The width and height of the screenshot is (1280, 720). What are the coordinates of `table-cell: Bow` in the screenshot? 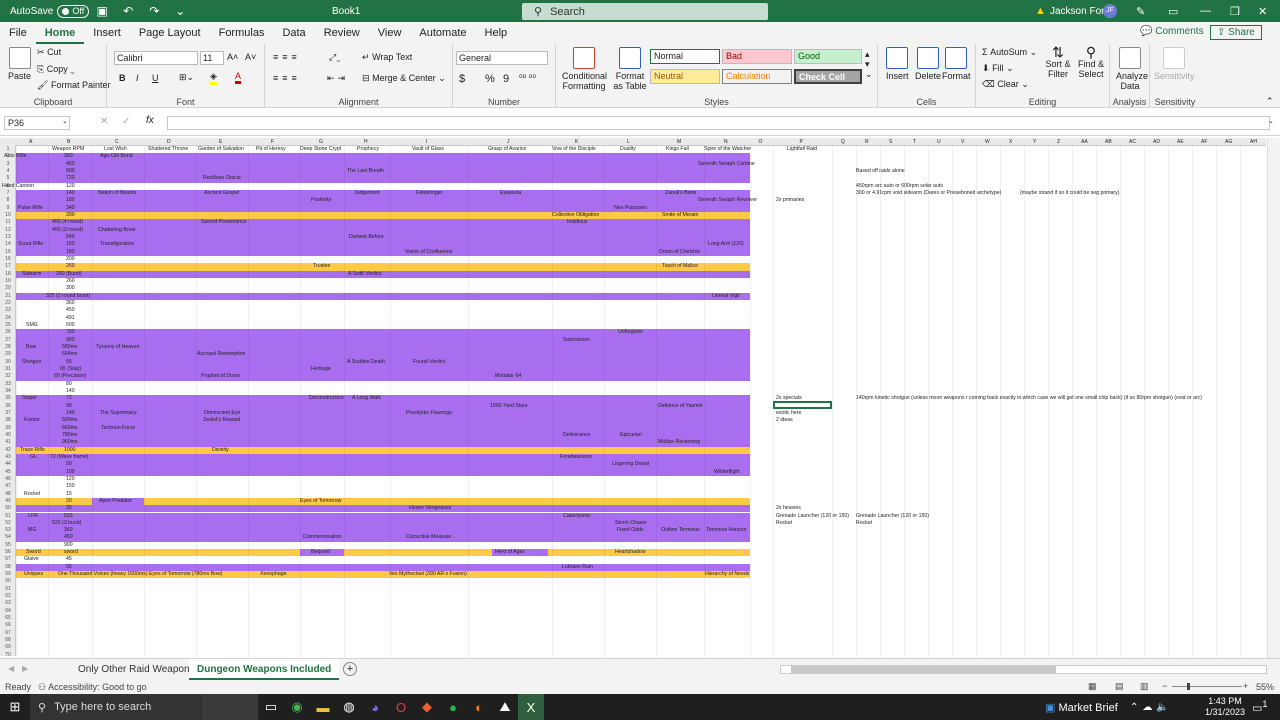 It's located at (31, 347).